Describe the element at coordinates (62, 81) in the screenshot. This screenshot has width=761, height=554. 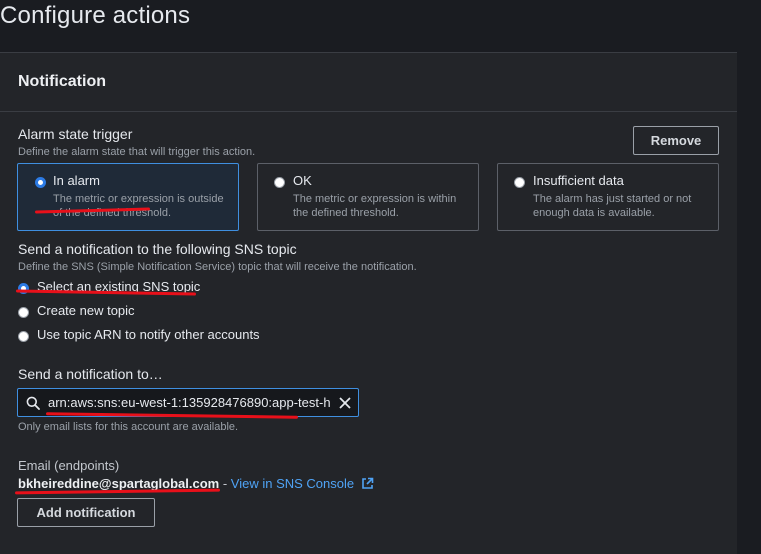
I see `panel-header-title: Notification` at that location.